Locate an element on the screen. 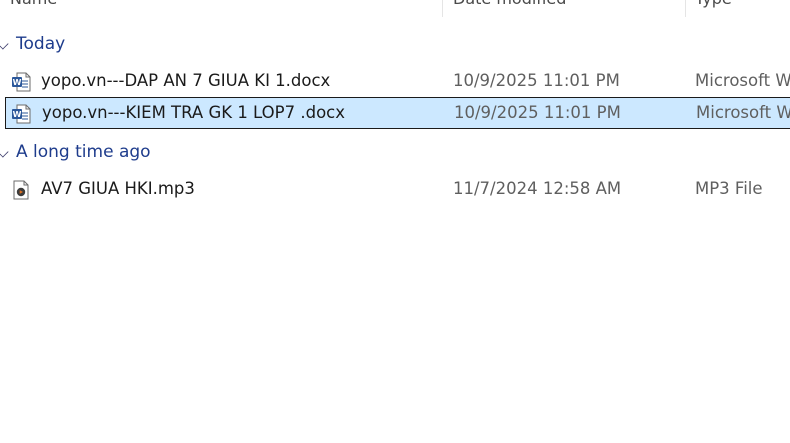  column-header-date-modified: Date modified is located at coordinates (509, 8).